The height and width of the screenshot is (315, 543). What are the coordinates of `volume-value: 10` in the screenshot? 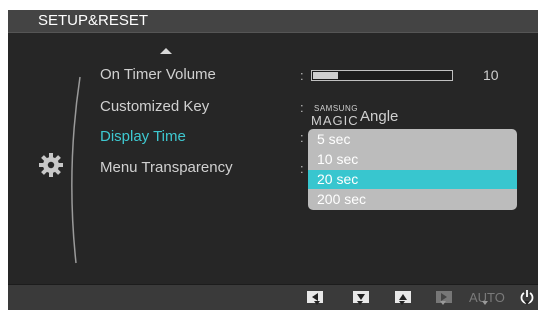 It's located at (491, 75).